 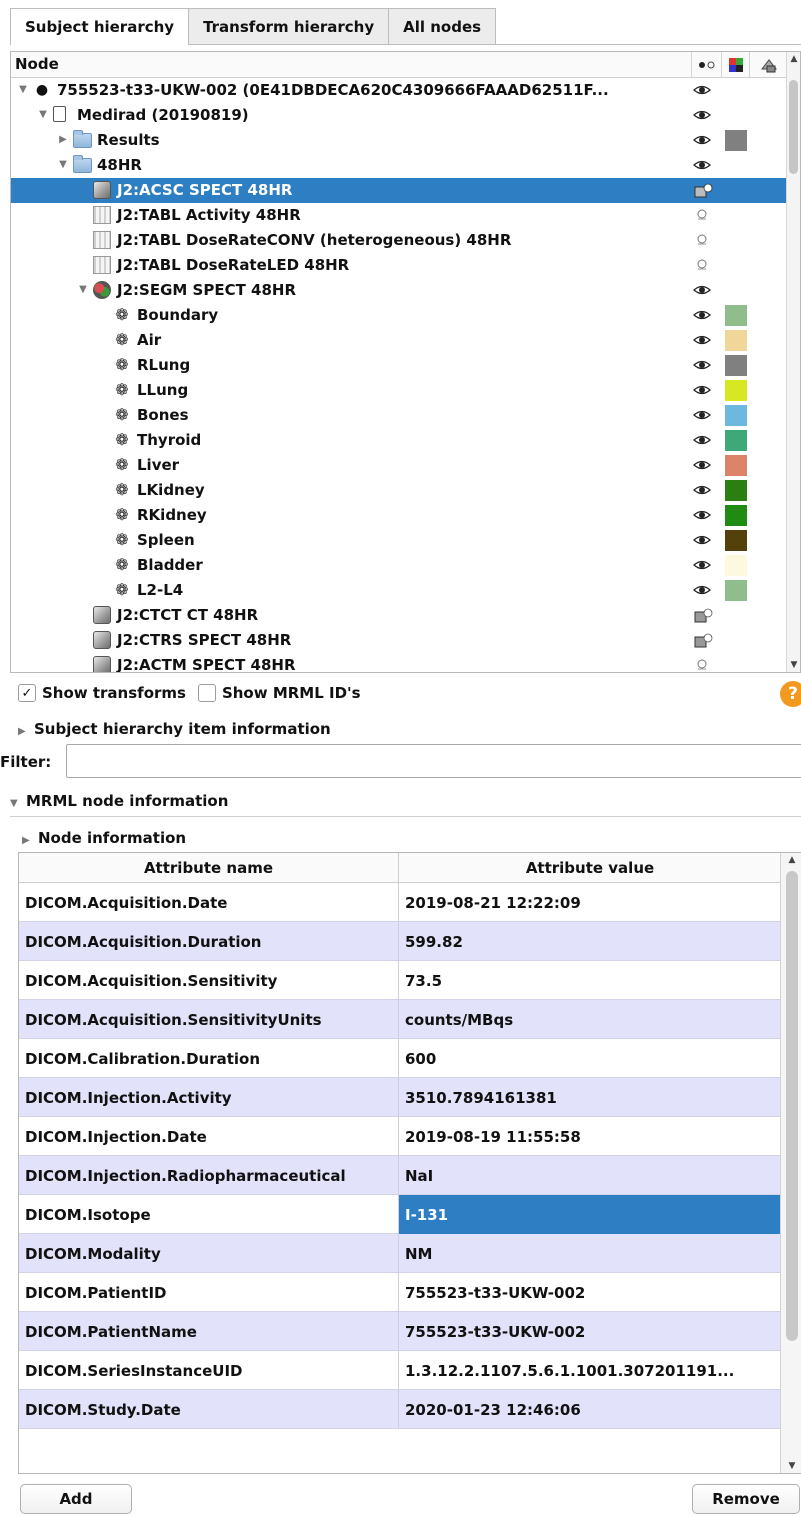 I want to click on column-header-node: Node, so click(x=37, y=64).